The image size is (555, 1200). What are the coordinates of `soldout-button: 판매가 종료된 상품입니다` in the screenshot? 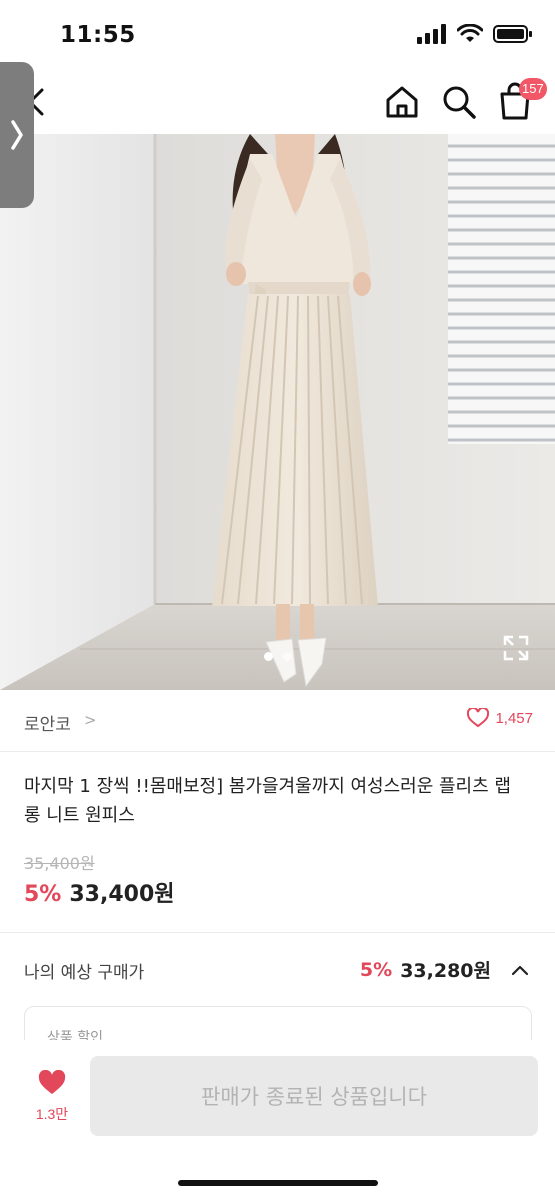 It's located at (314, 1096).